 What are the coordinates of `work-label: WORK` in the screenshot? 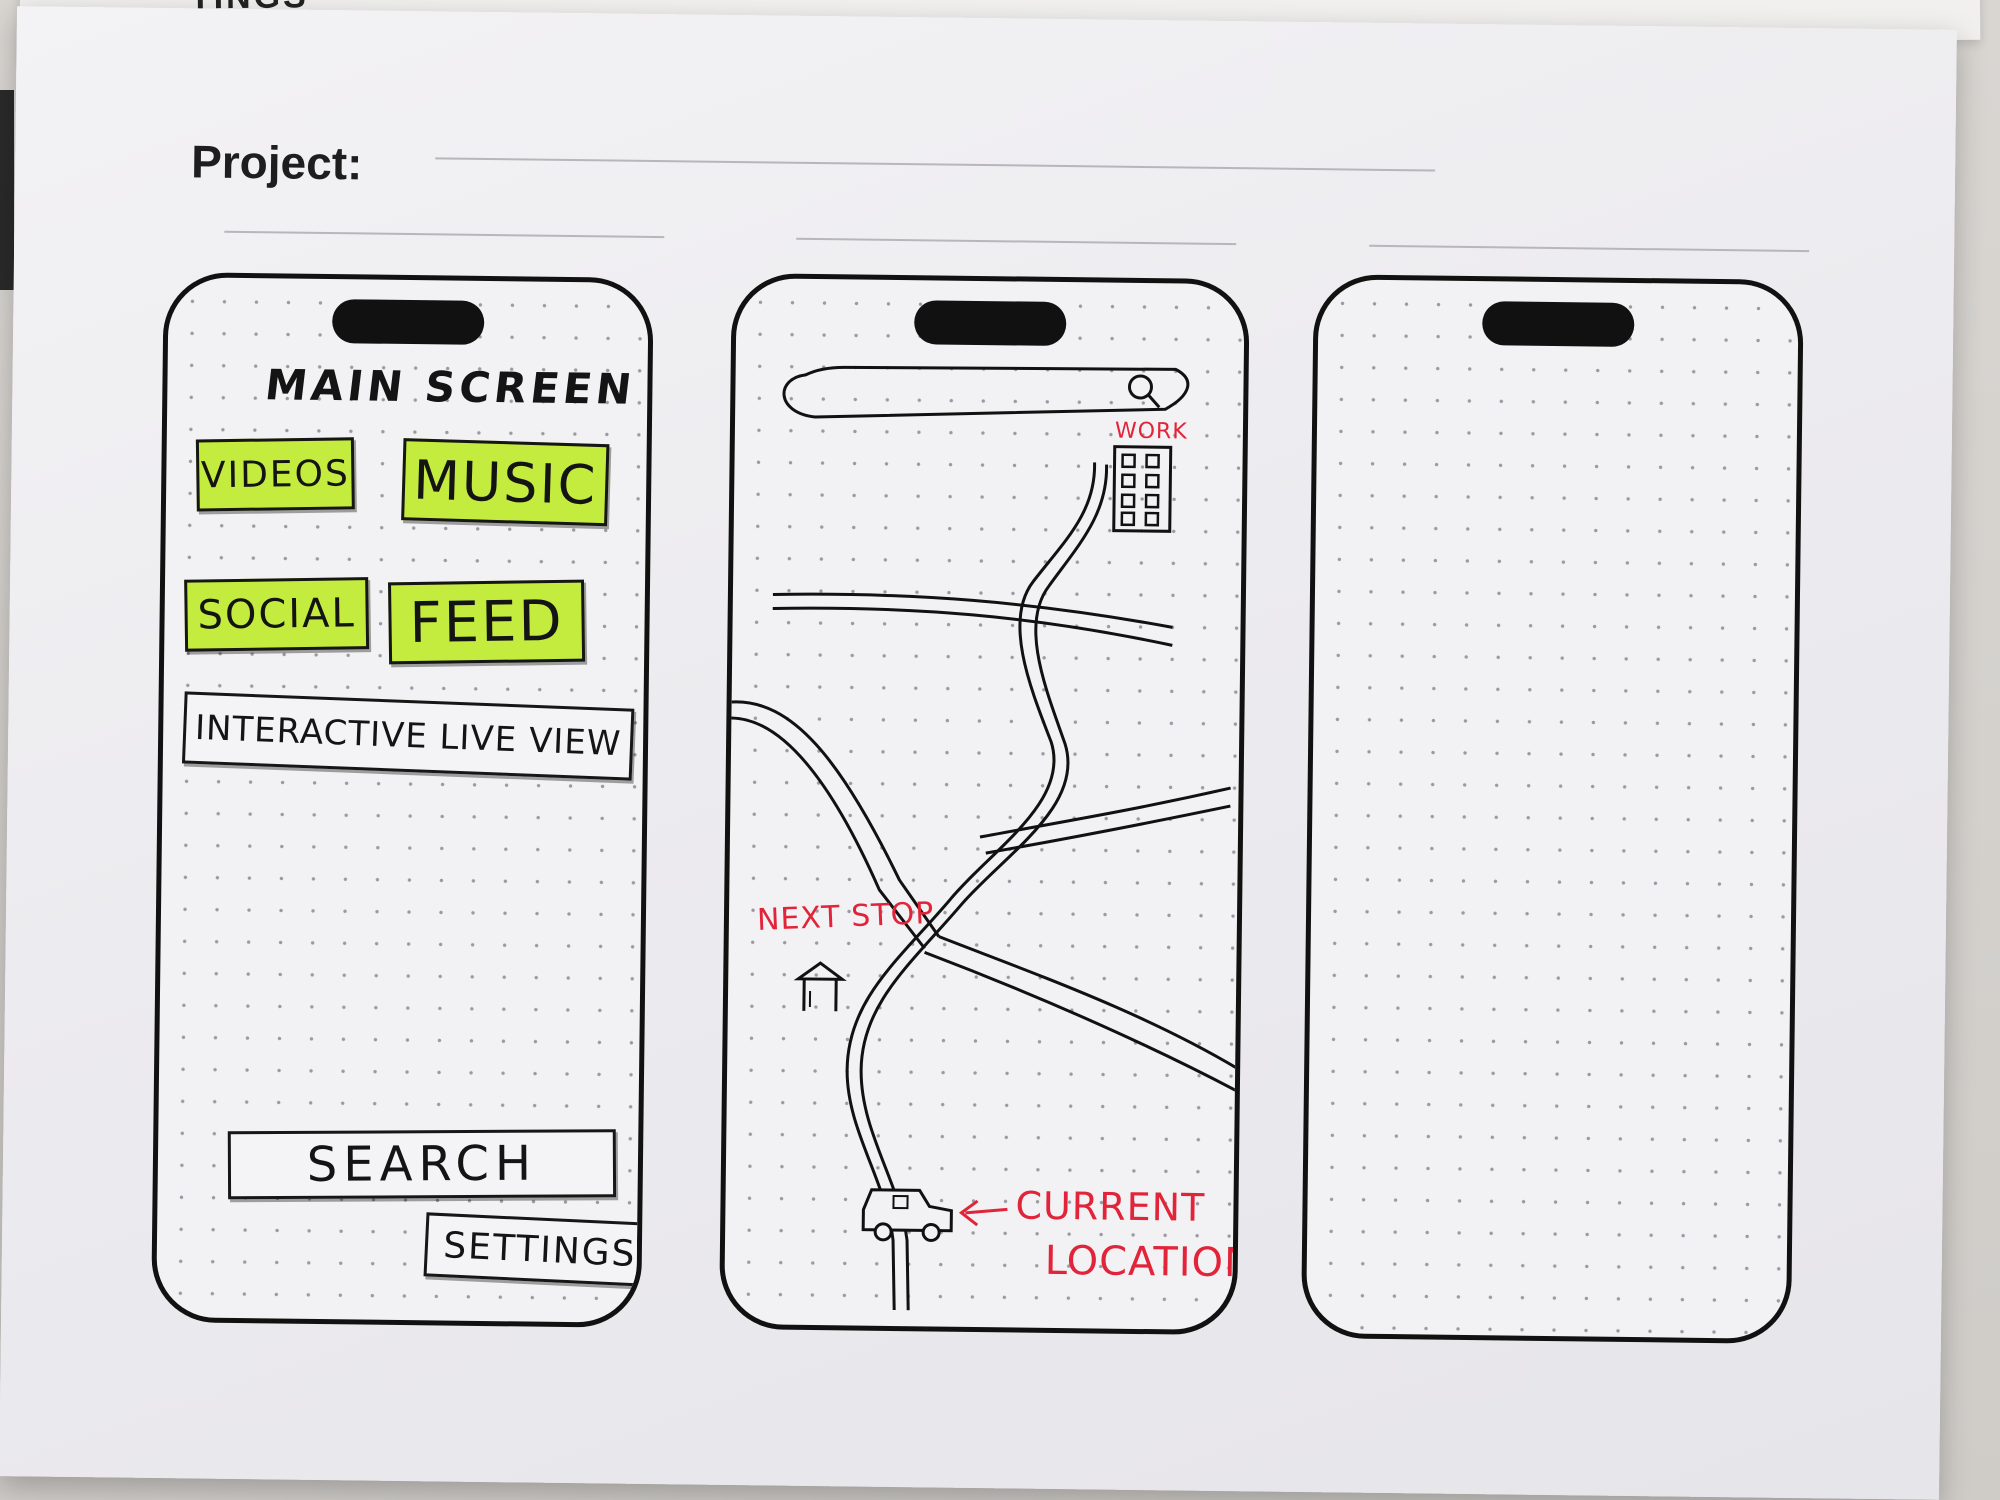 It's located at (1151, 431).